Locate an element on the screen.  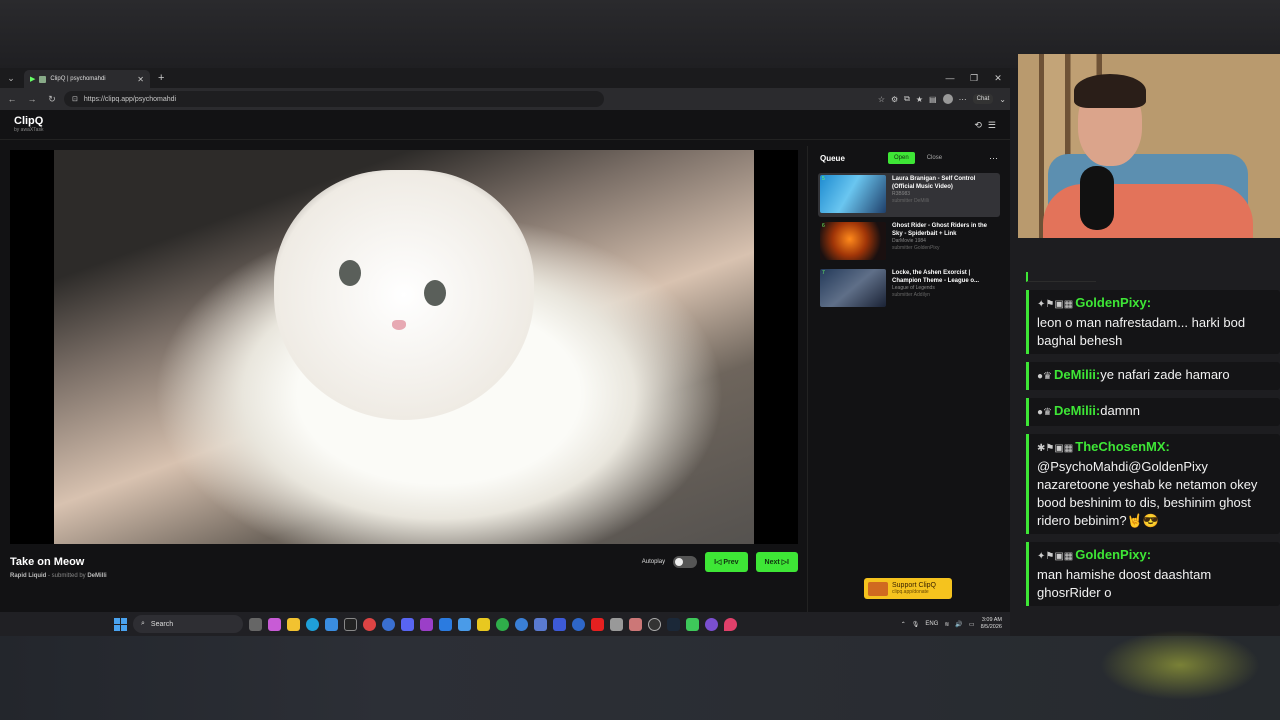
more-icon: ⋯ is located at coordinates (963, 99).